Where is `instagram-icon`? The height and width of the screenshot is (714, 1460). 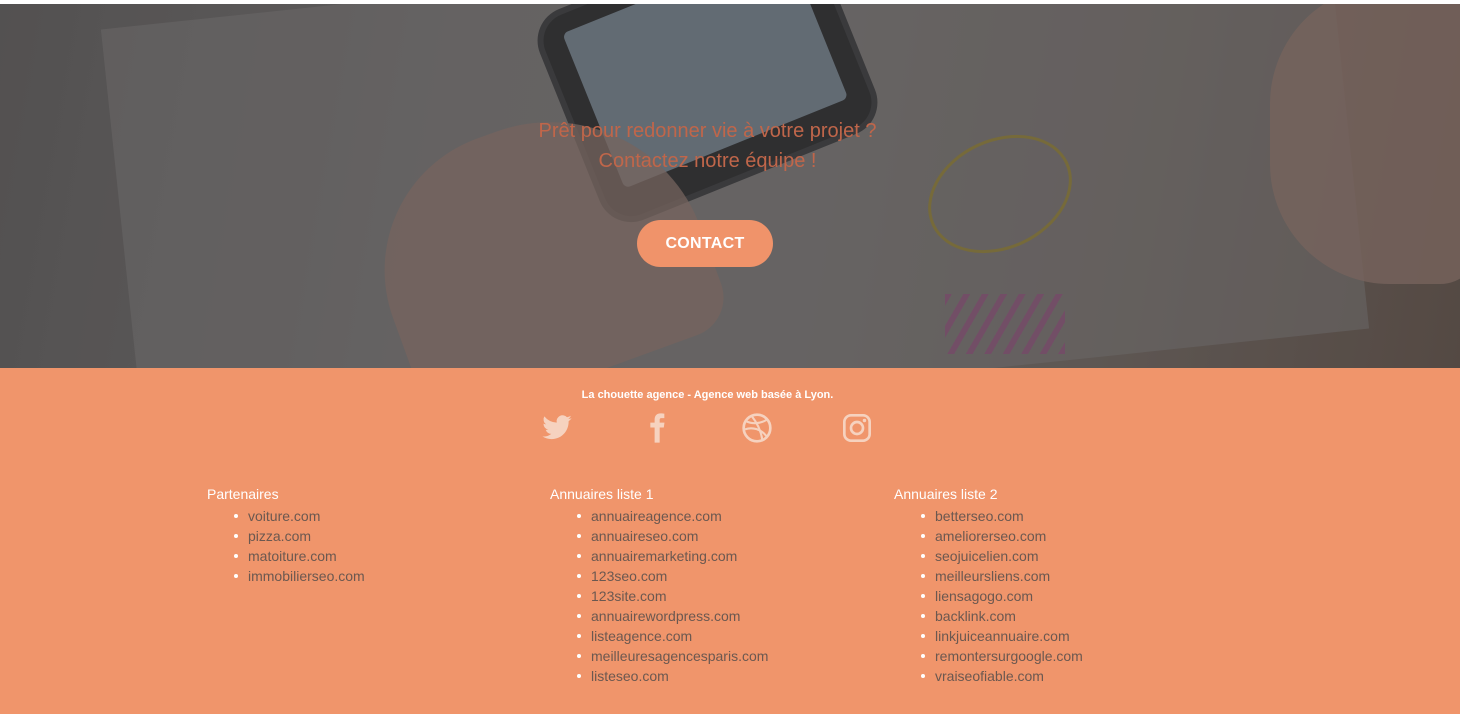
instagram-icon is located at coordinates (857, 428).